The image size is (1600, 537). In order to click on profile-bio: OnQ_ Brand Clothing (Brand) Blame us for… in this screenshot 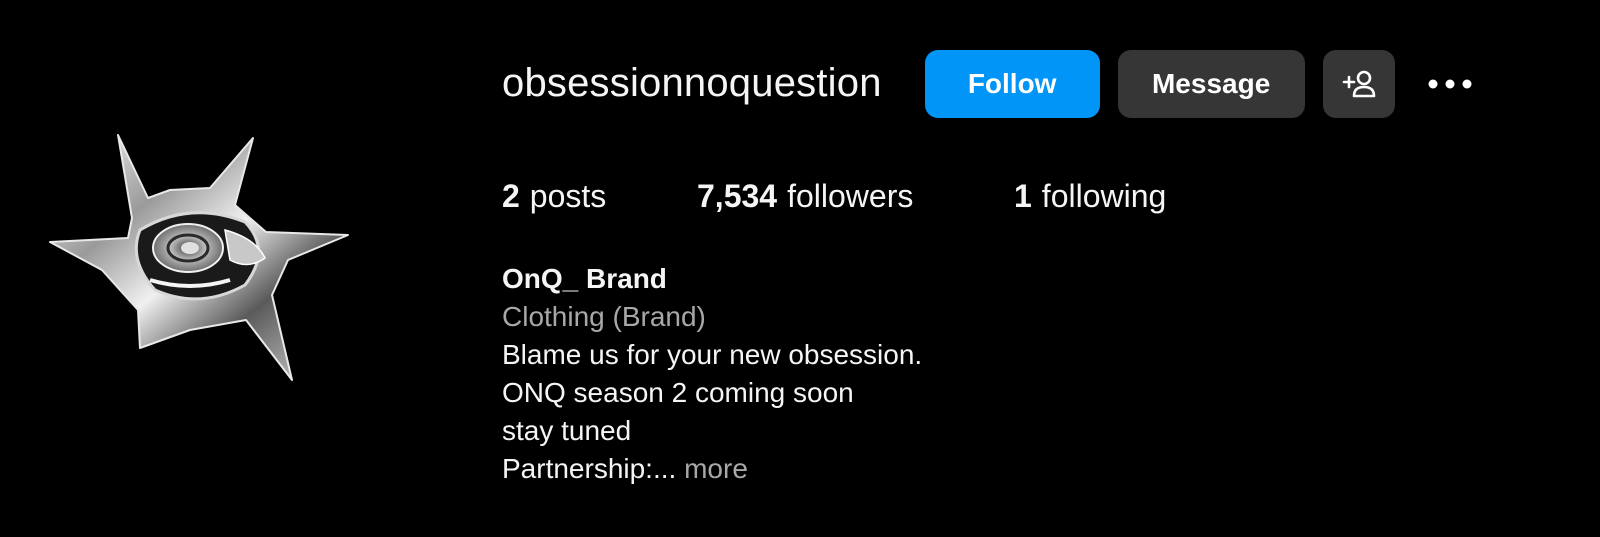, I will do `click(712, 374)`.